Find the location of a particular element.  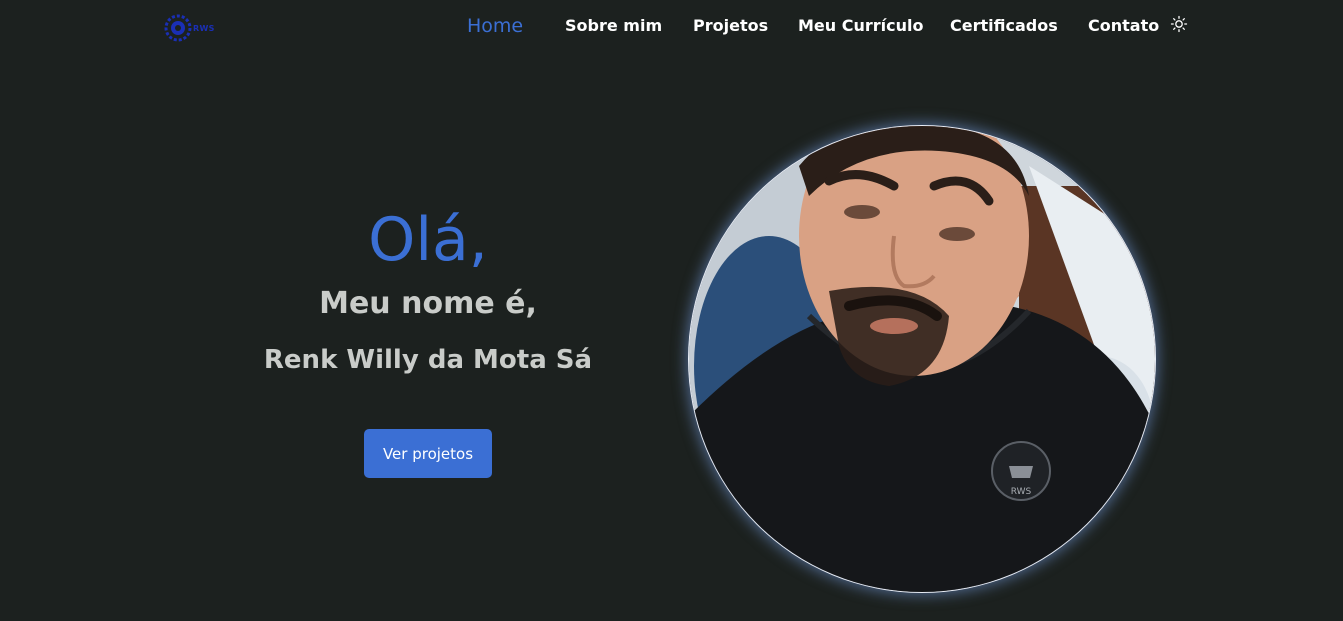

hero-name: Renk Willy da Mota Sá is located at coordinates (428, 360).